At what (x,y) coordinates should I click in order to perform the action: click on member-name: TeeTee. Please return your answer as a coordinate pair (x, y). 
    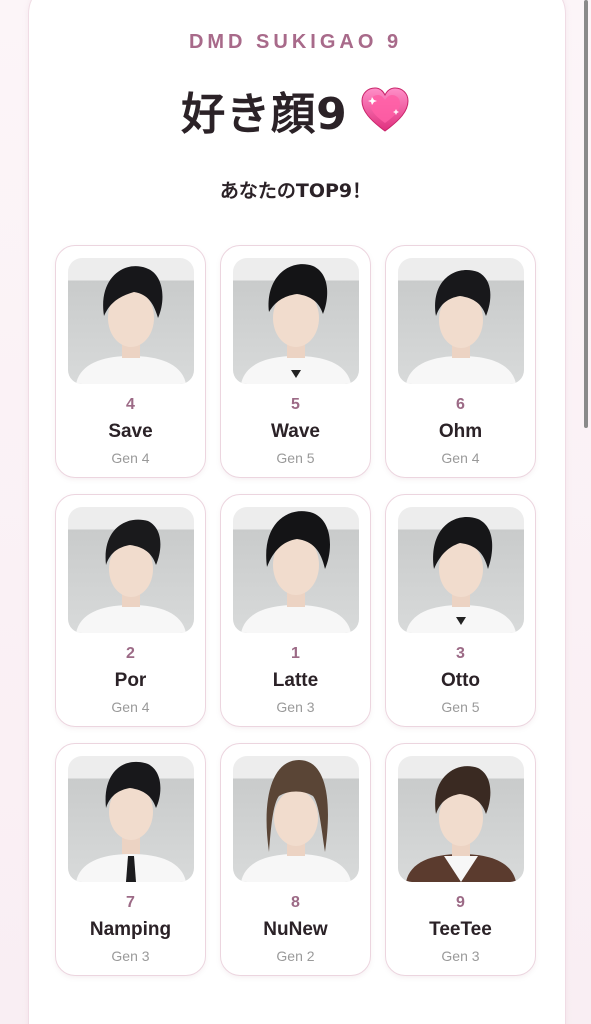
    Looking at the image, I should click on (460, 929).